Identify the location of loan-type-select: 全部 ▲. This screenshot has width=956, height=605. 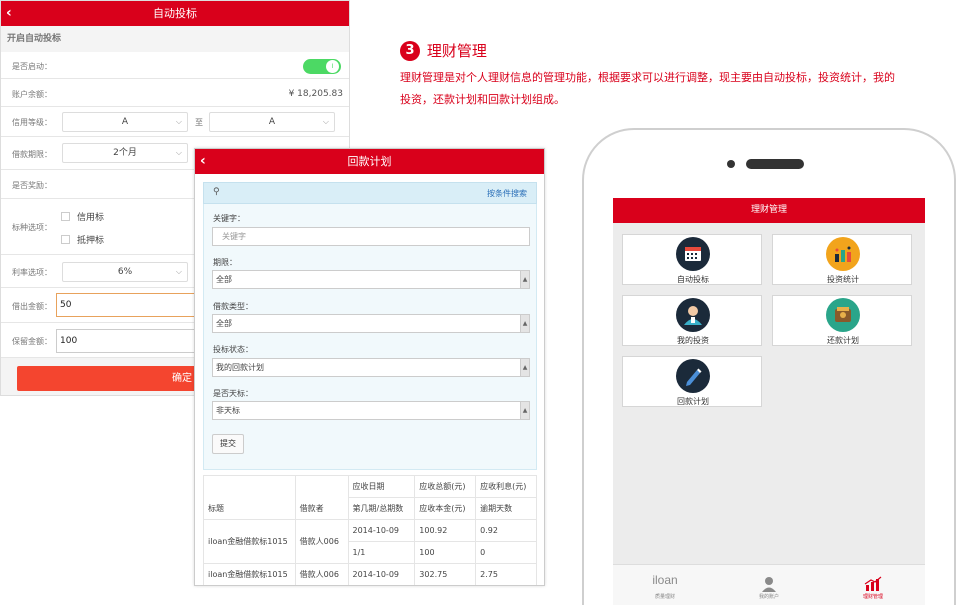
(371, 323).